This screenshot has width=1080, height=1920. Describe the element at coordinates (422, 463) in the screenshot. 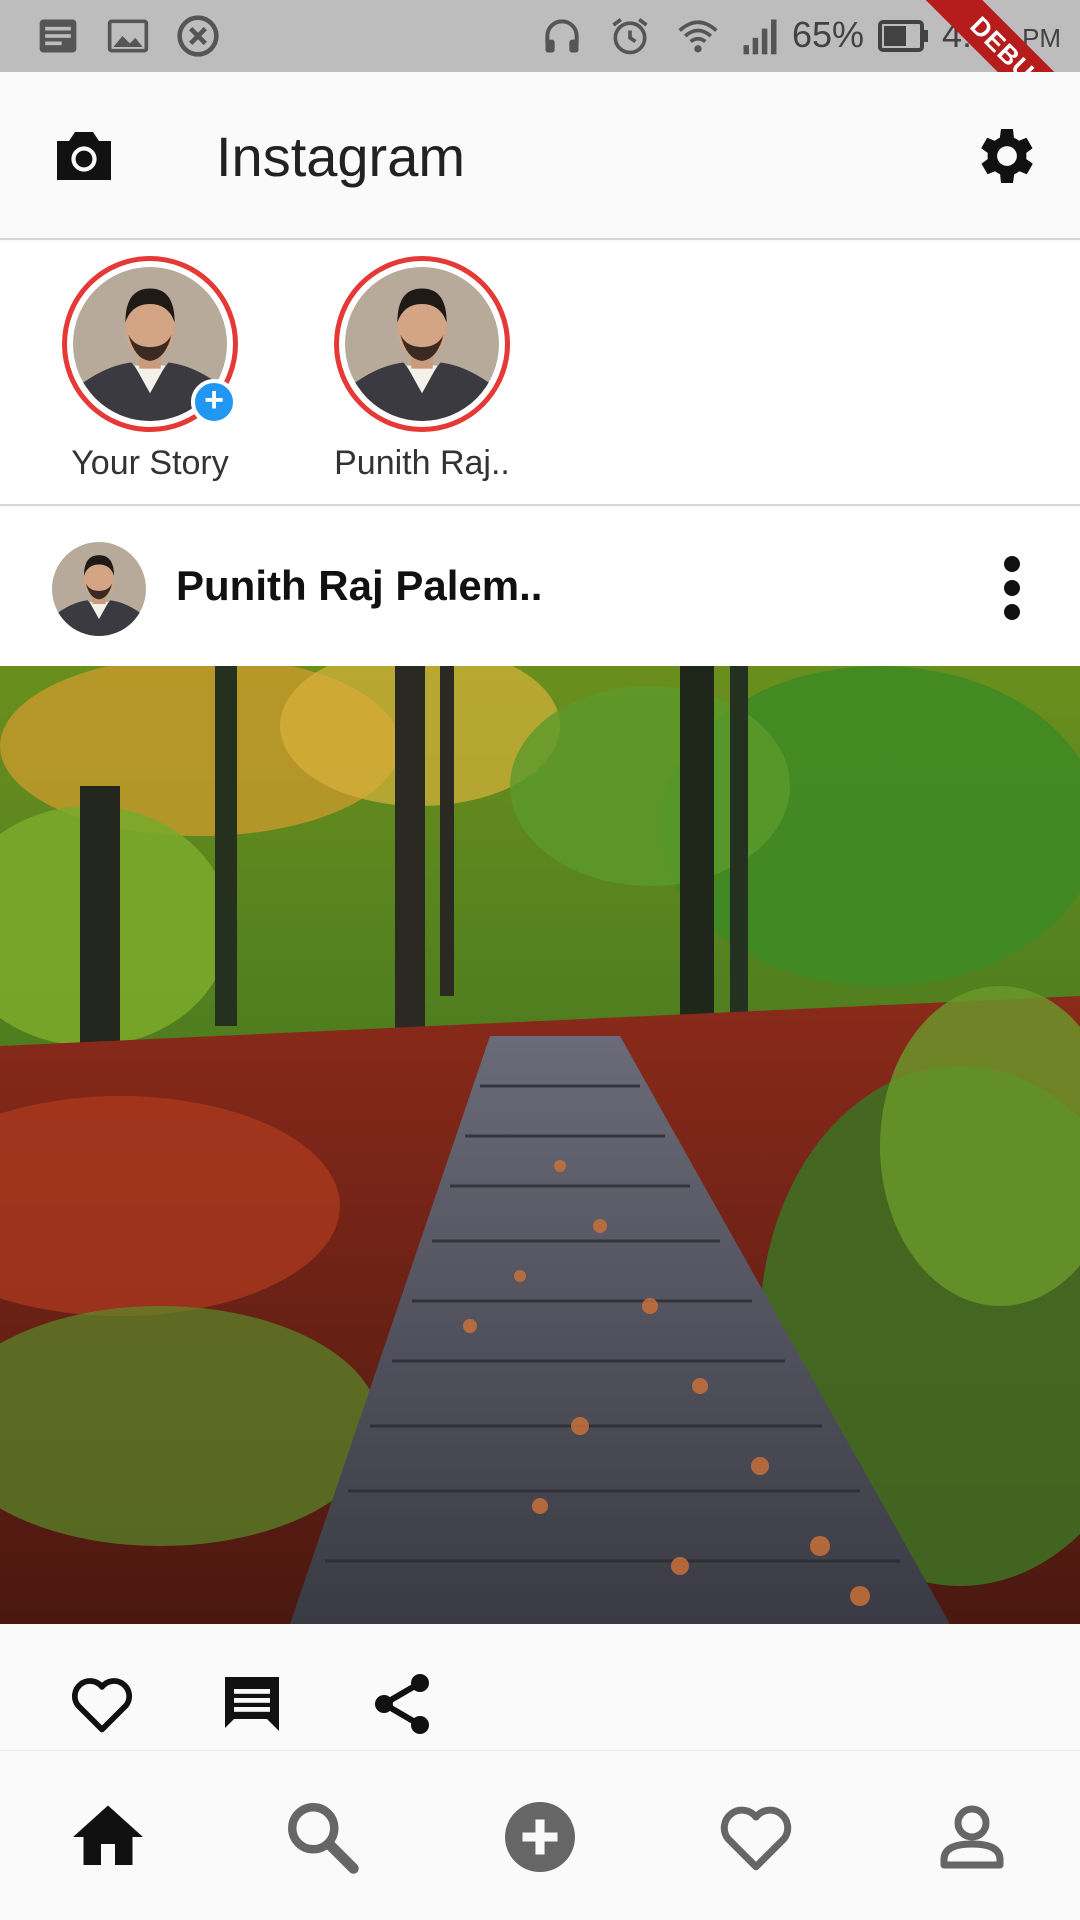

I see `story-label: Punith Raj..` at that location.